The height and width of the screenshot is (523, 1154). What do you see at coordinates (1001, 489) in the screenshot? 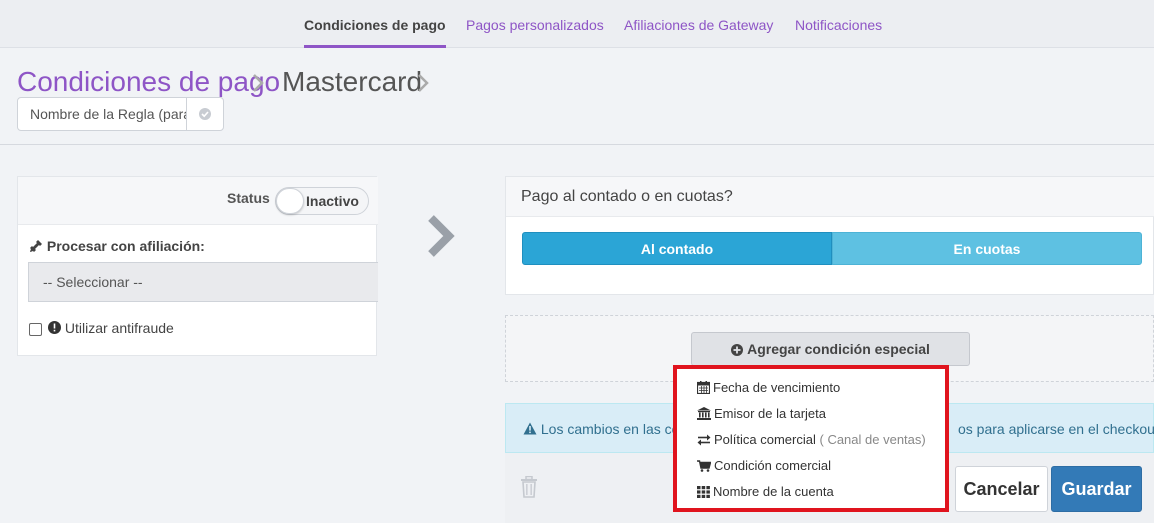
I see `cancel-button: Cancelar` at bounding box center [1001, 489].